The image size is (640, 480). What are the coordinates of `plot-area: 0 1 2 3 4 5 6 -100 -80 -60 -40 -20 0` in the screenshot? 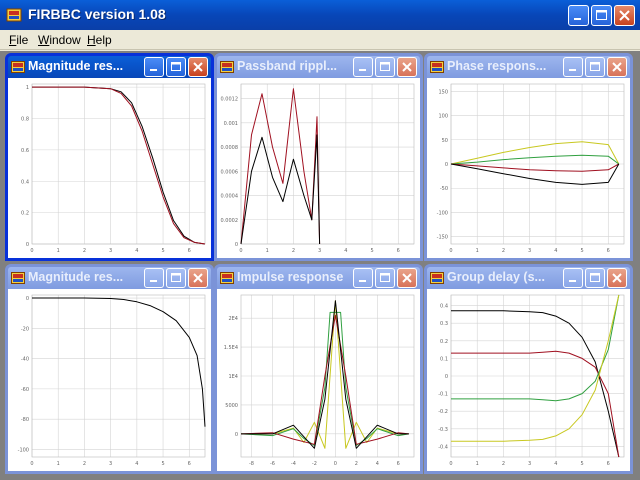 It's located at (109, 380).